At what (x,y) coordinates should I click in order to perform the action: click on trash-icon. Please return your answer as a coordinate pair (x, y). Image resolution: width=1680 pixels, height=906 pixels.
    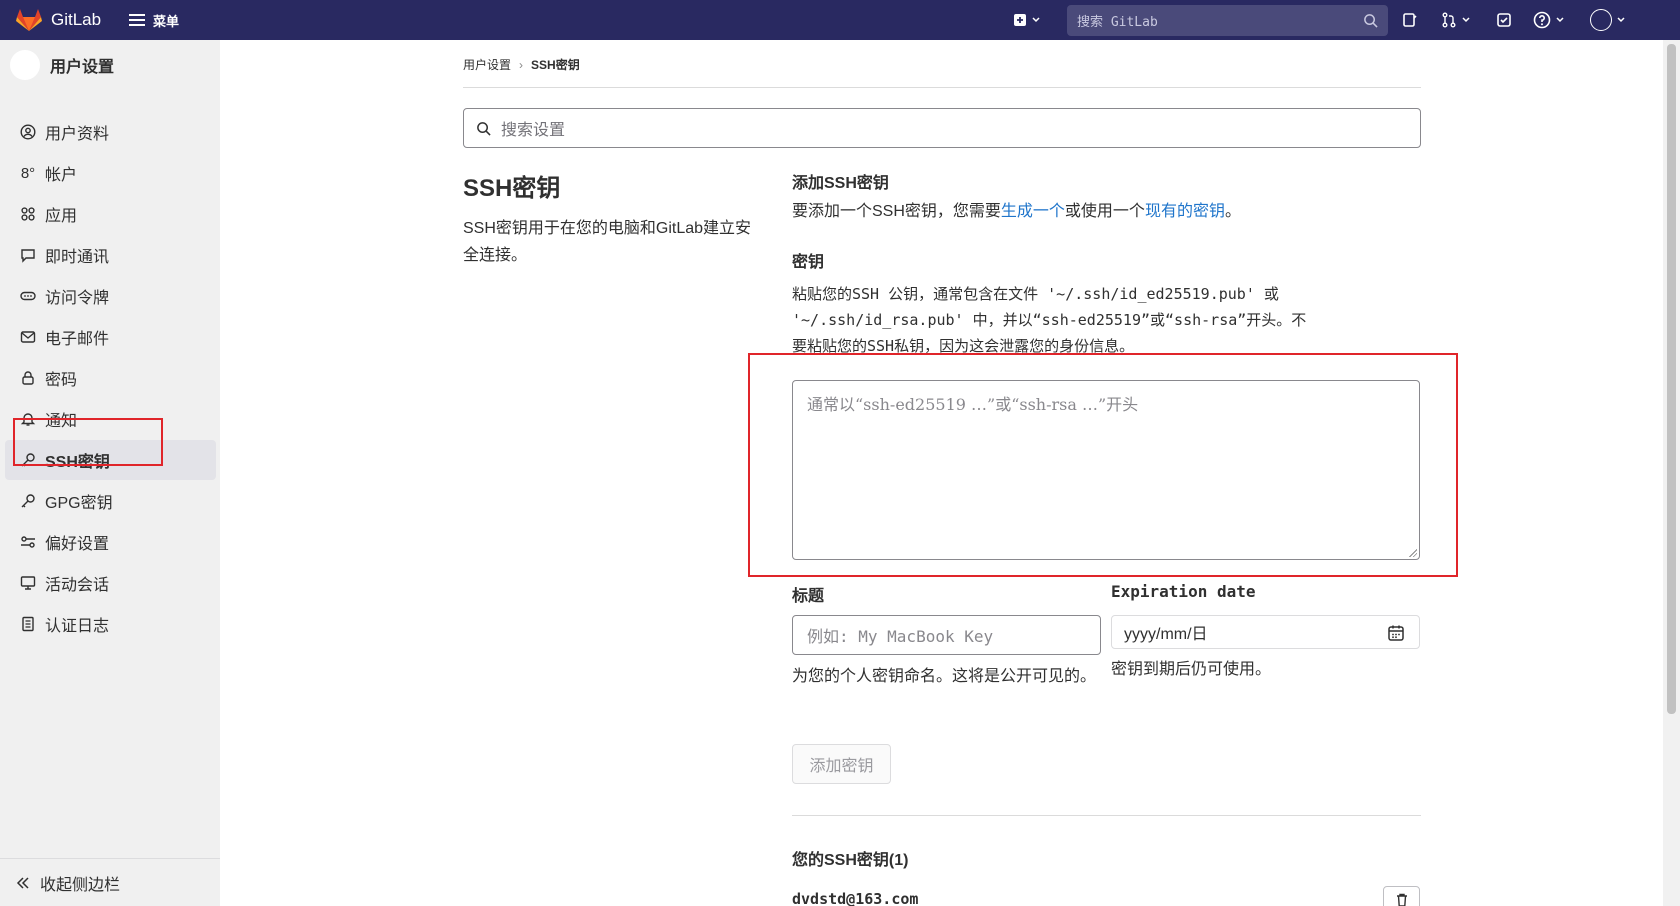
    Looking at the image, I should click on (1401, 899).